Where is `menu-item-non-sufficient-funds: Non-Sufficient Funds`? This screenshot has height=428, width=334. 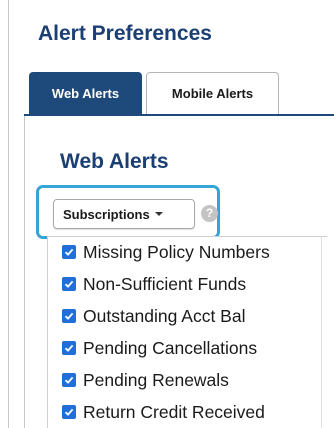
menu-item-non-sufficient-funds: Non-Sufficient Funds is located at coordinates (197, 284).